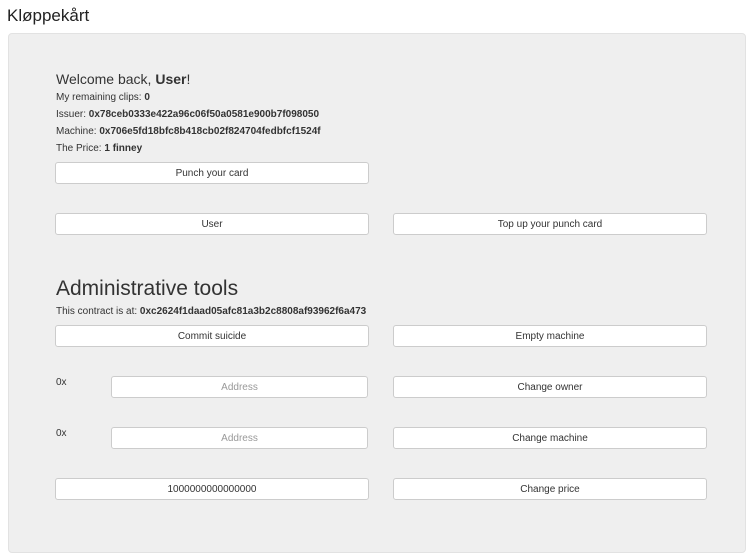  What do you see at coordinates (98, 311) in the screenshot?
I see `contract-label: This contract is at:` at bounding box center [98, 311].